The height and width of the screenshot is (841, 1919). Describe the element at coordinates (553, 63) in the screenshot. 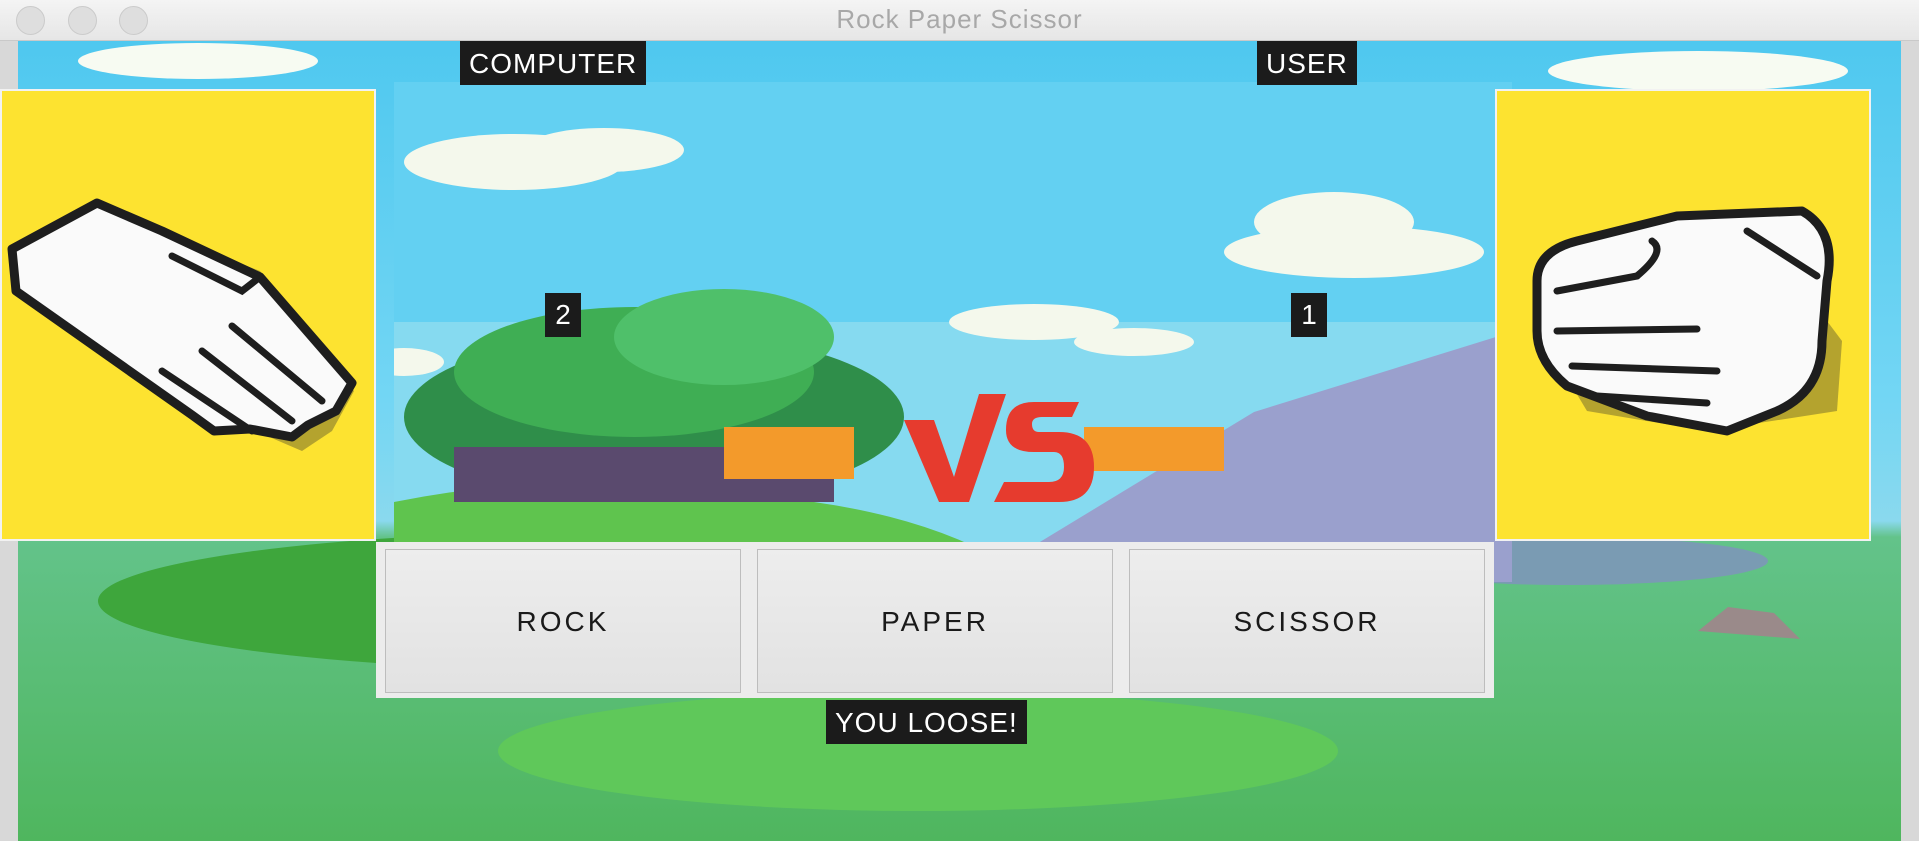

I see `computer-label: COMPUTER` at that location.